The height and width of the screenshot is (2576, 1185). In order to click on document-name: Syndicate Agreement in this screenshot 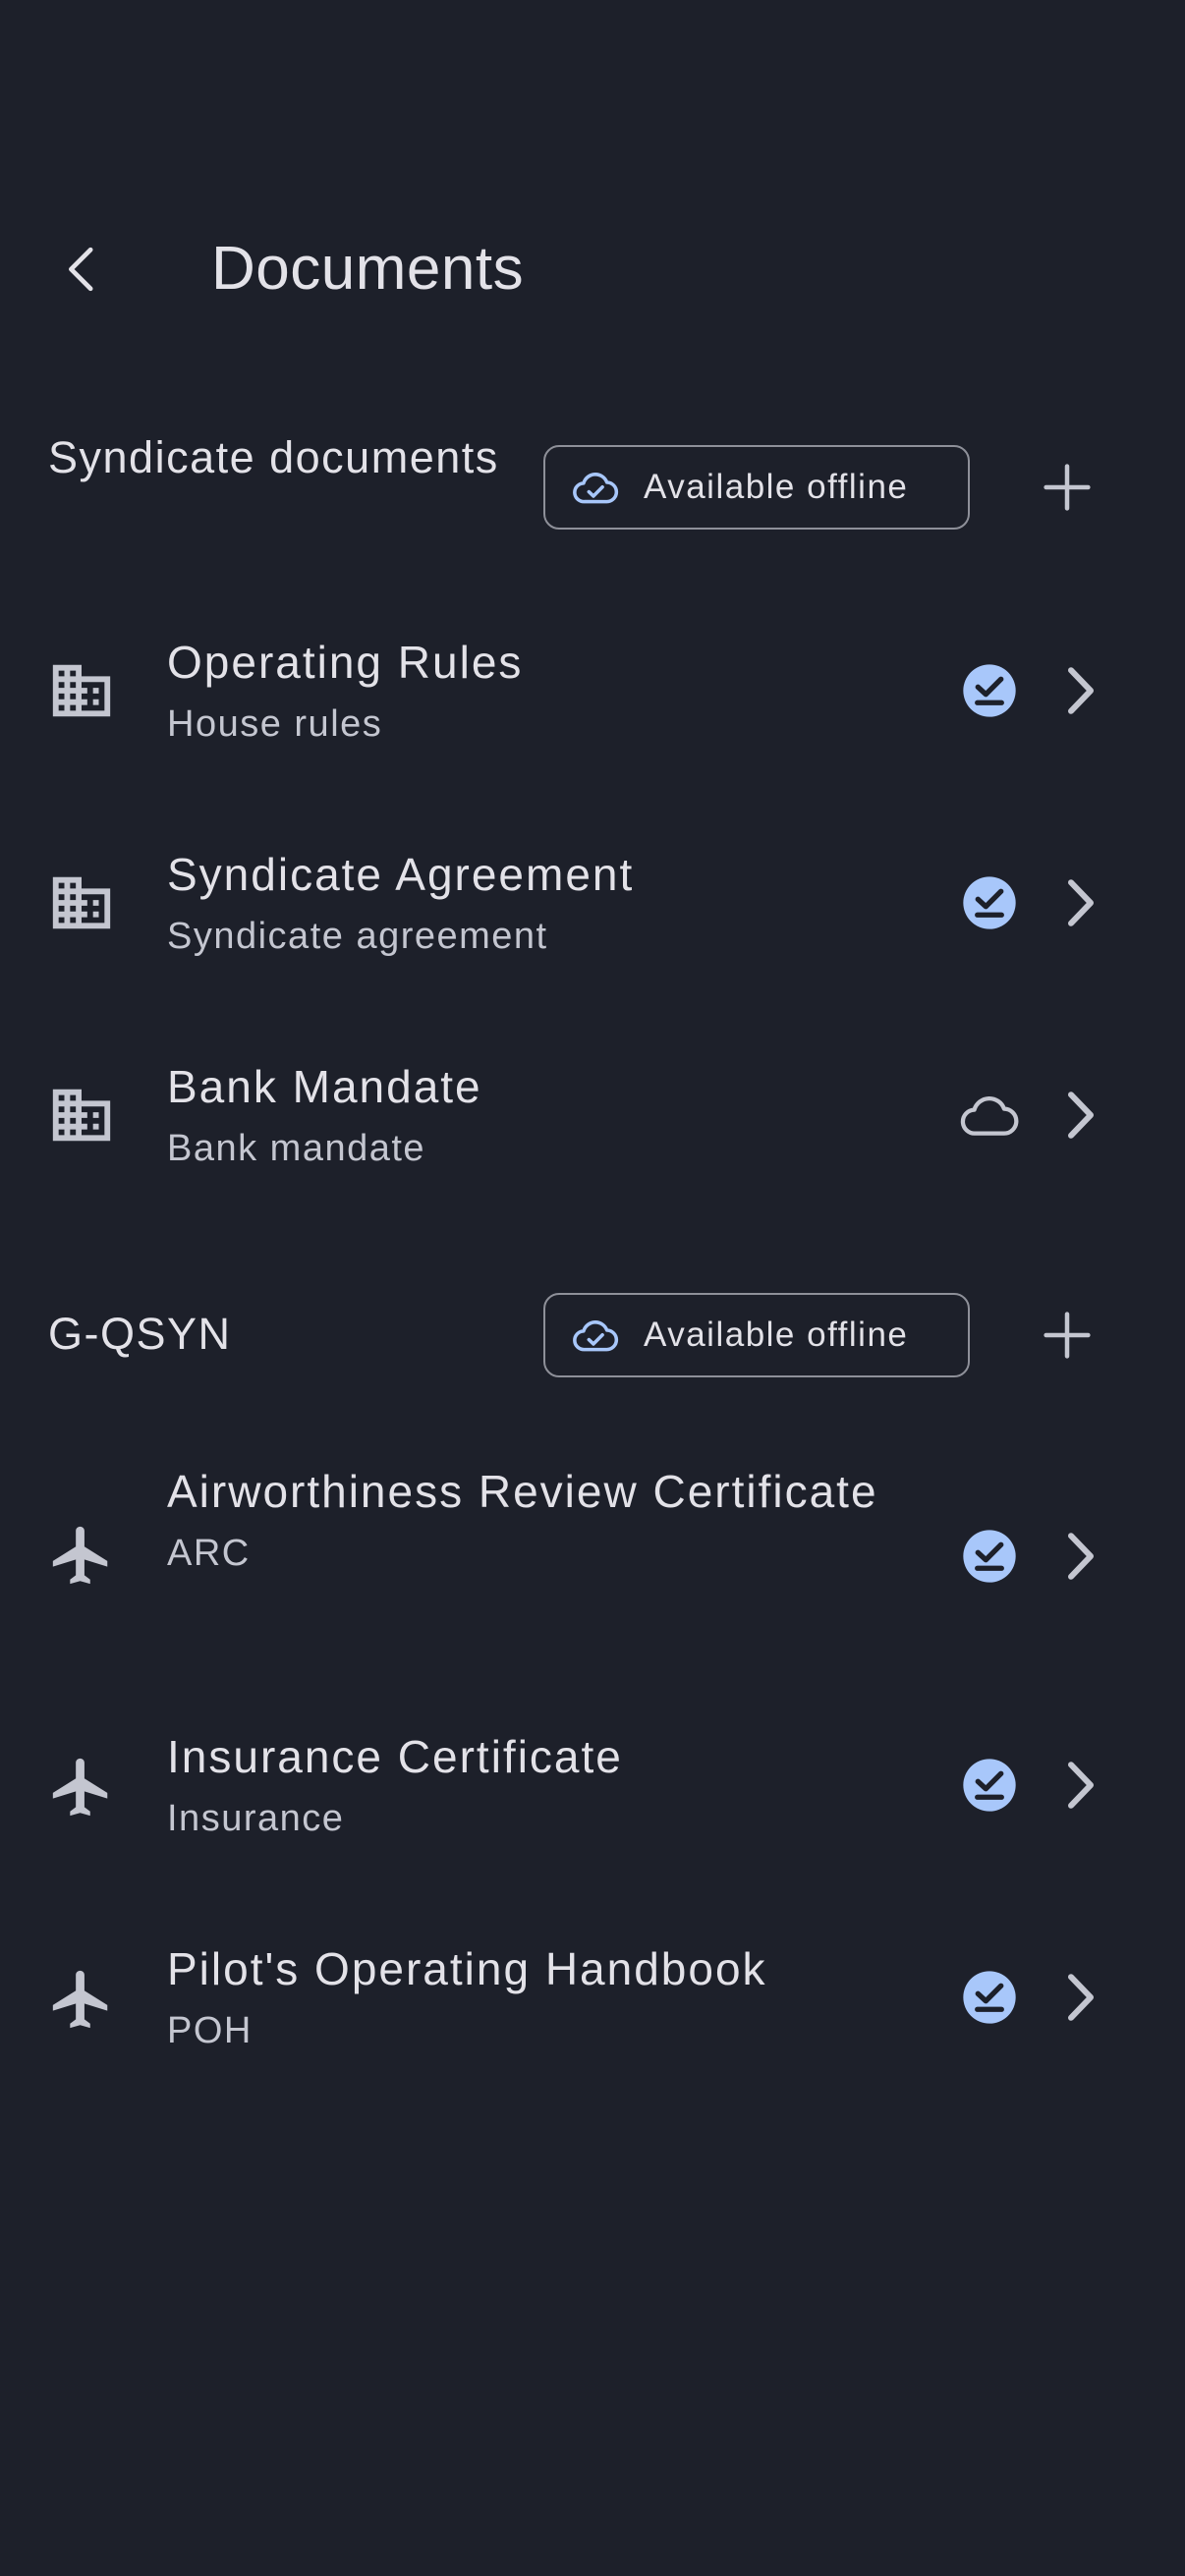, I will do `click(401, 874)`.